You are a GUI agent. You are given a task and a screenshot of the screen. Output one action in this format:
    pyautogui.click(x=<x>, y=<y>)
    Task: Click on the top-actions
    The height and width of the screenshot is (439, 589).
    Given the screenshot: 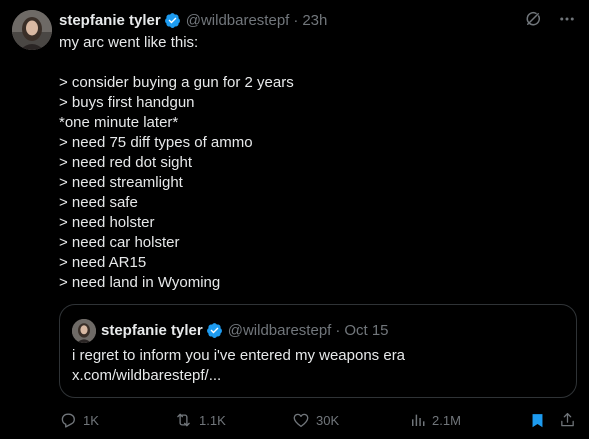 What is the action you would take?
    pyautogui.click(x=550, y=19)
    